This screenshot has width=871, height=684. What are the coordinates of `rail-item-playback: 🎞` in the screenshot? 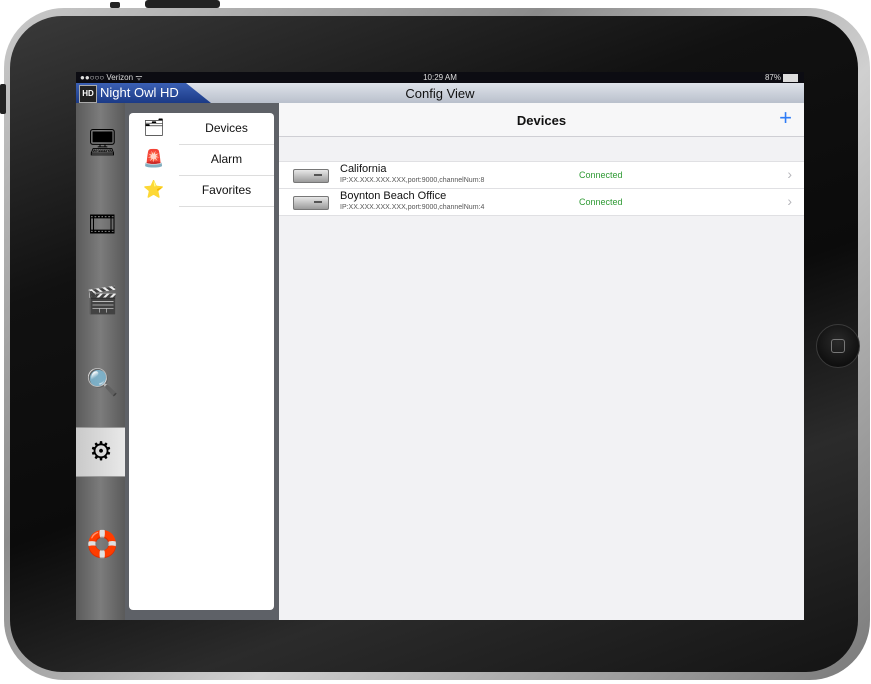 It's located at (100, 225).